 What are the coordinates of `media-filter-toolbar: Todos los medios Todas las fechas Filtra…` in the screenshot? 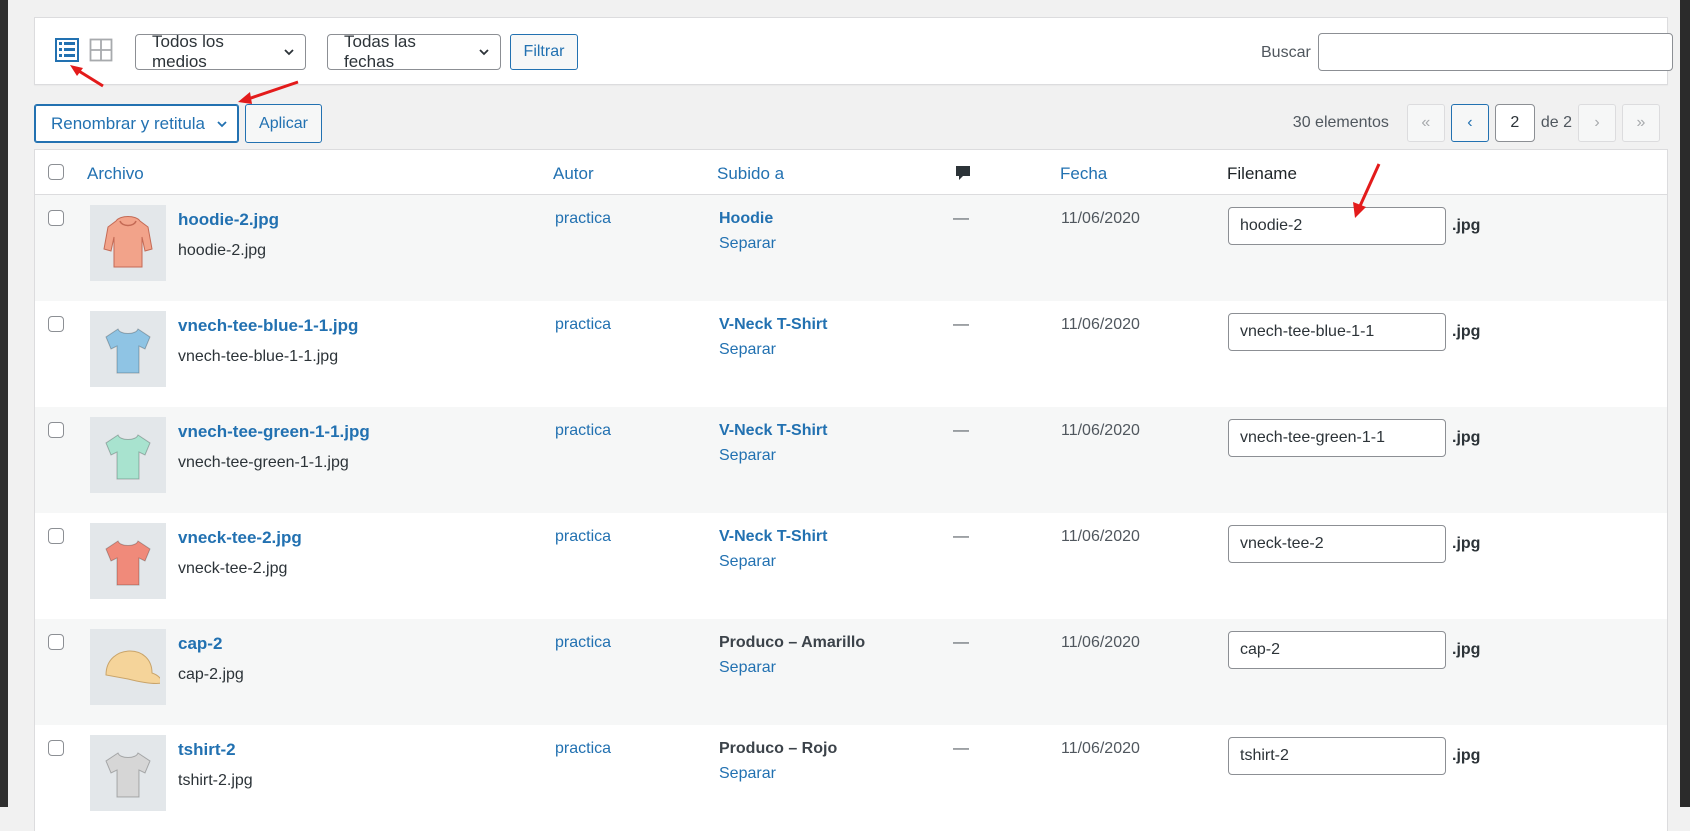 It's located at (853, 51).